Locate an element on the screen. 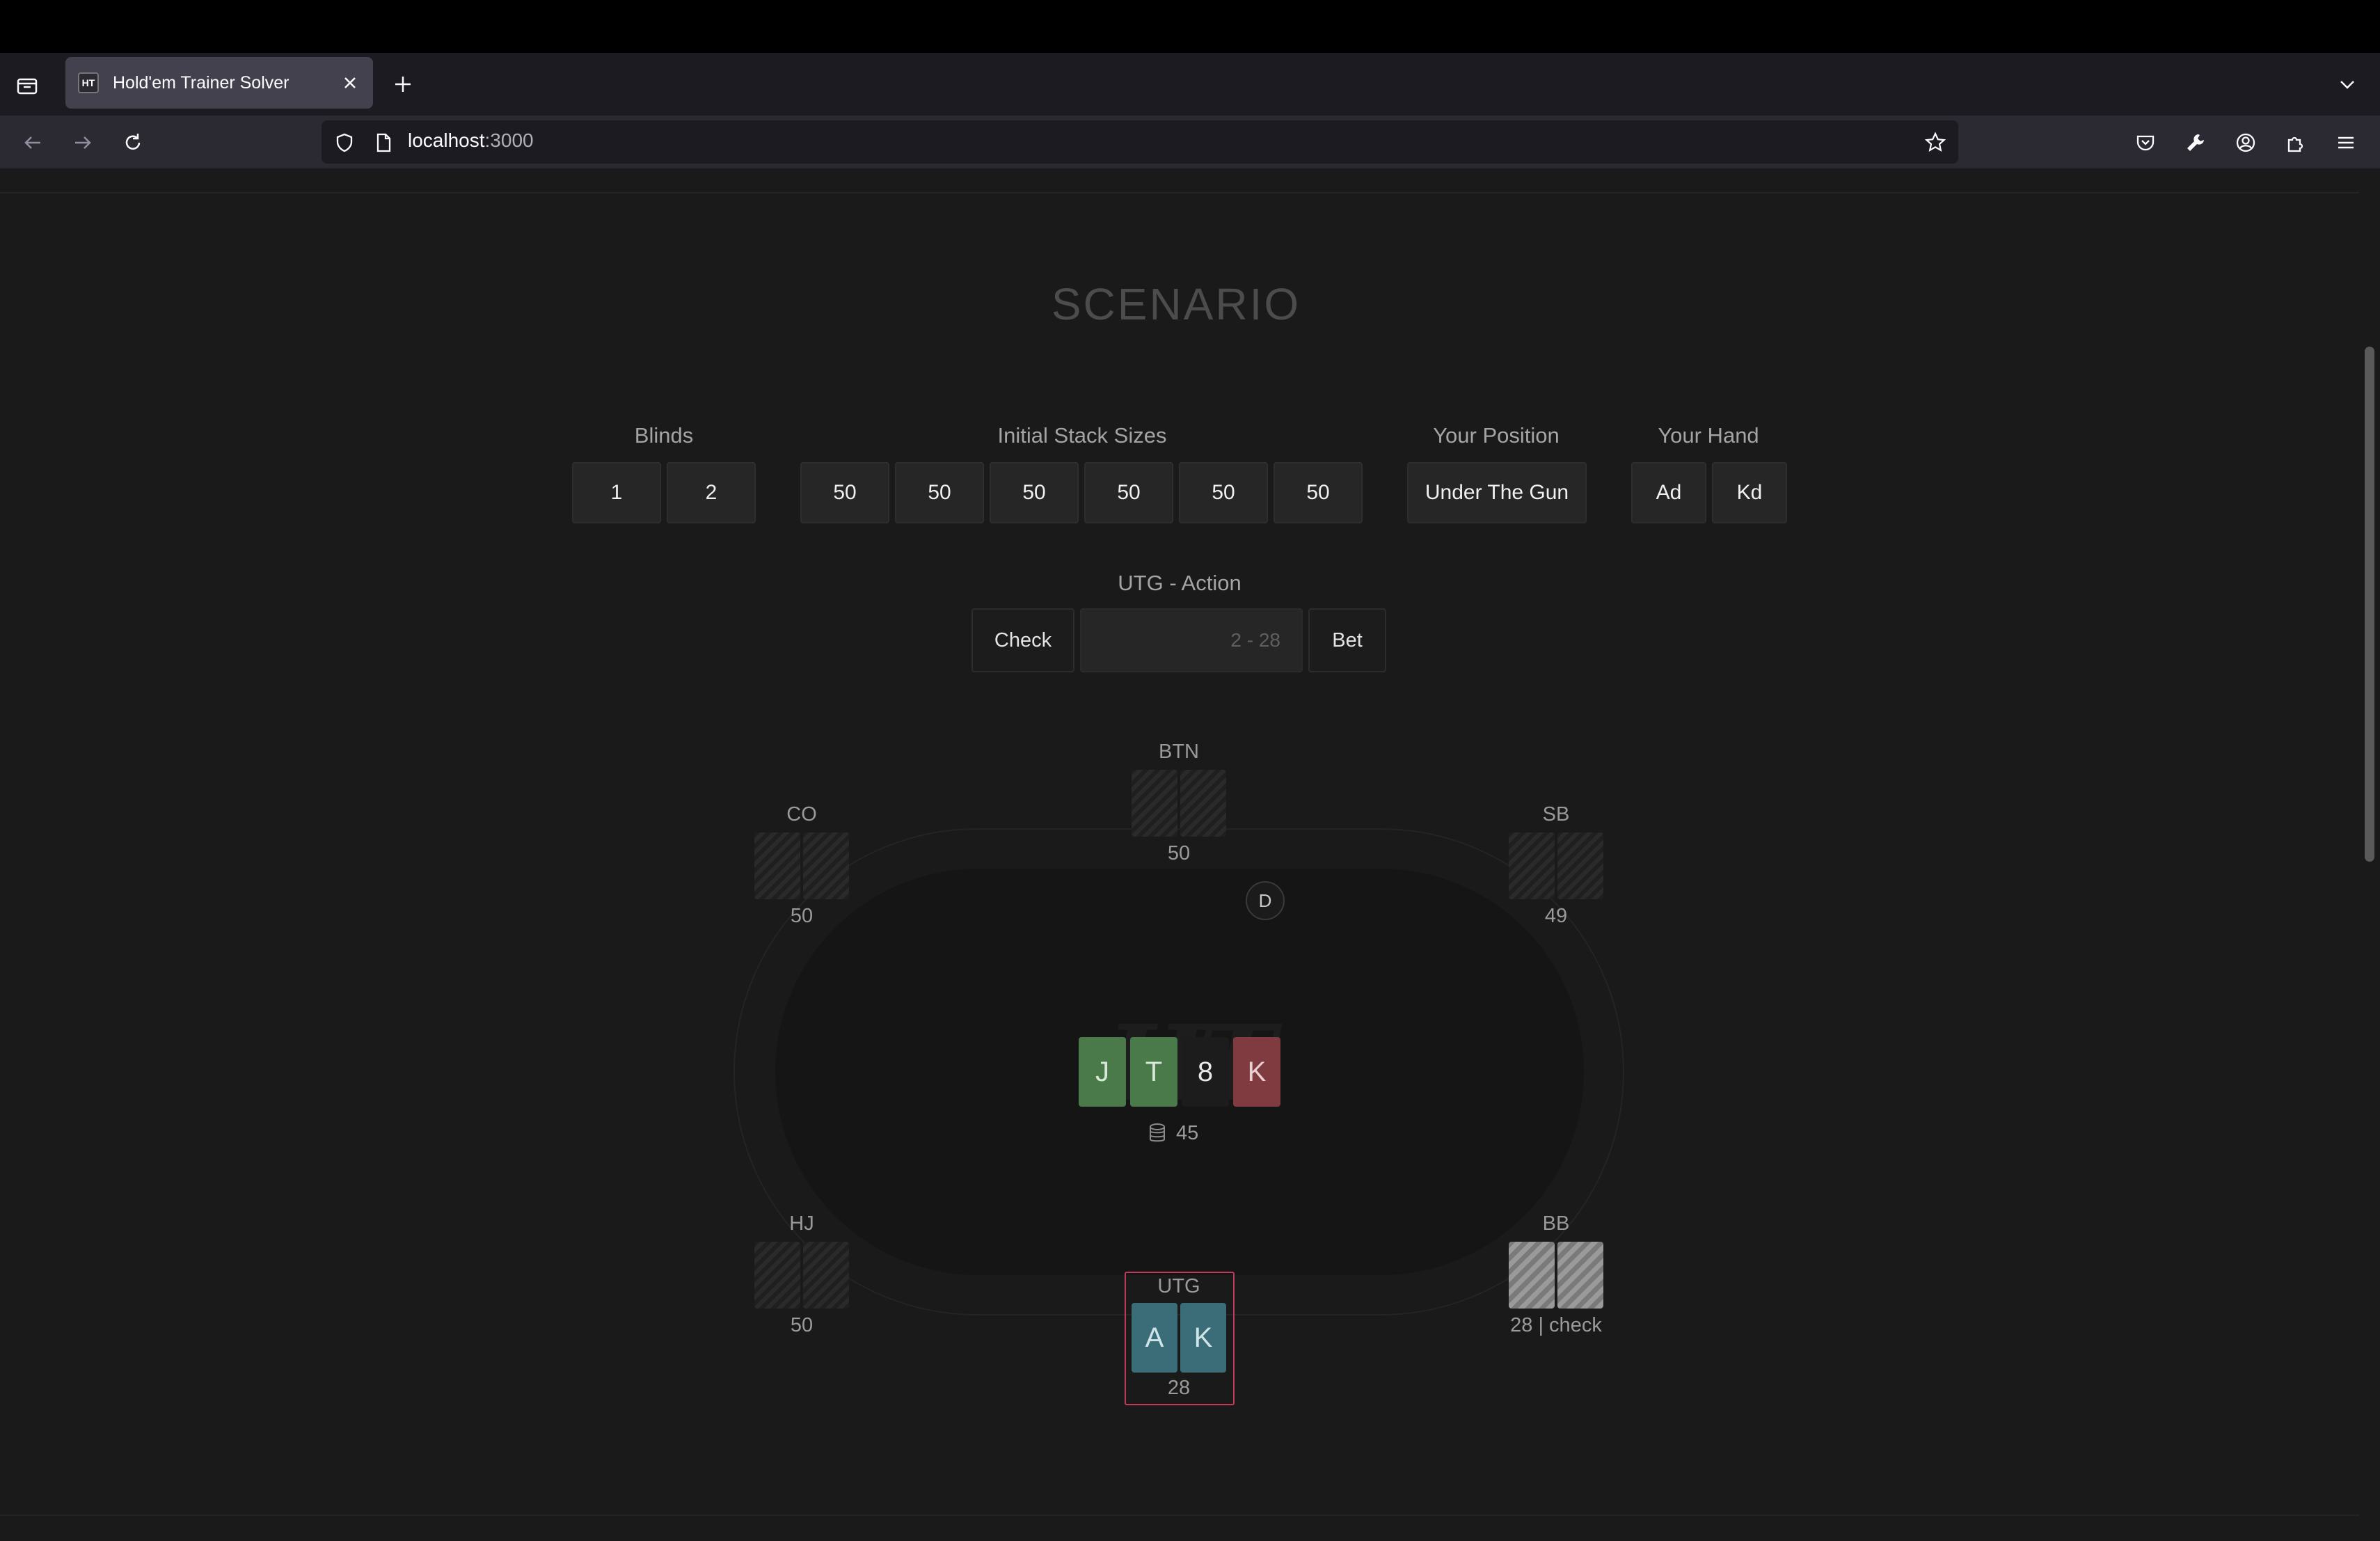 Image resolution: width=2380 pixels, height=1541 pixels. bet-button: Bet is located at coordinates (1347, 640).